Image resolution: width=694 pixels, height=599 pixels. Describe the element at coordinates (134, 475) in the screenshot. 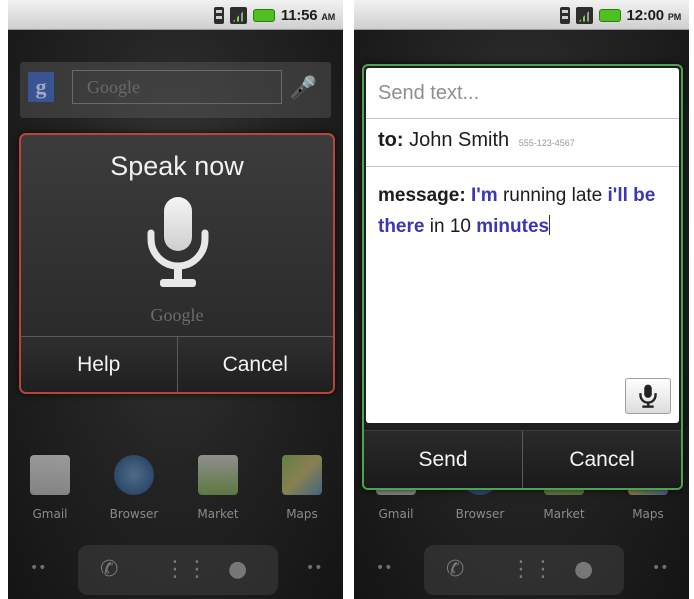

I see `globe-icon` at that location.